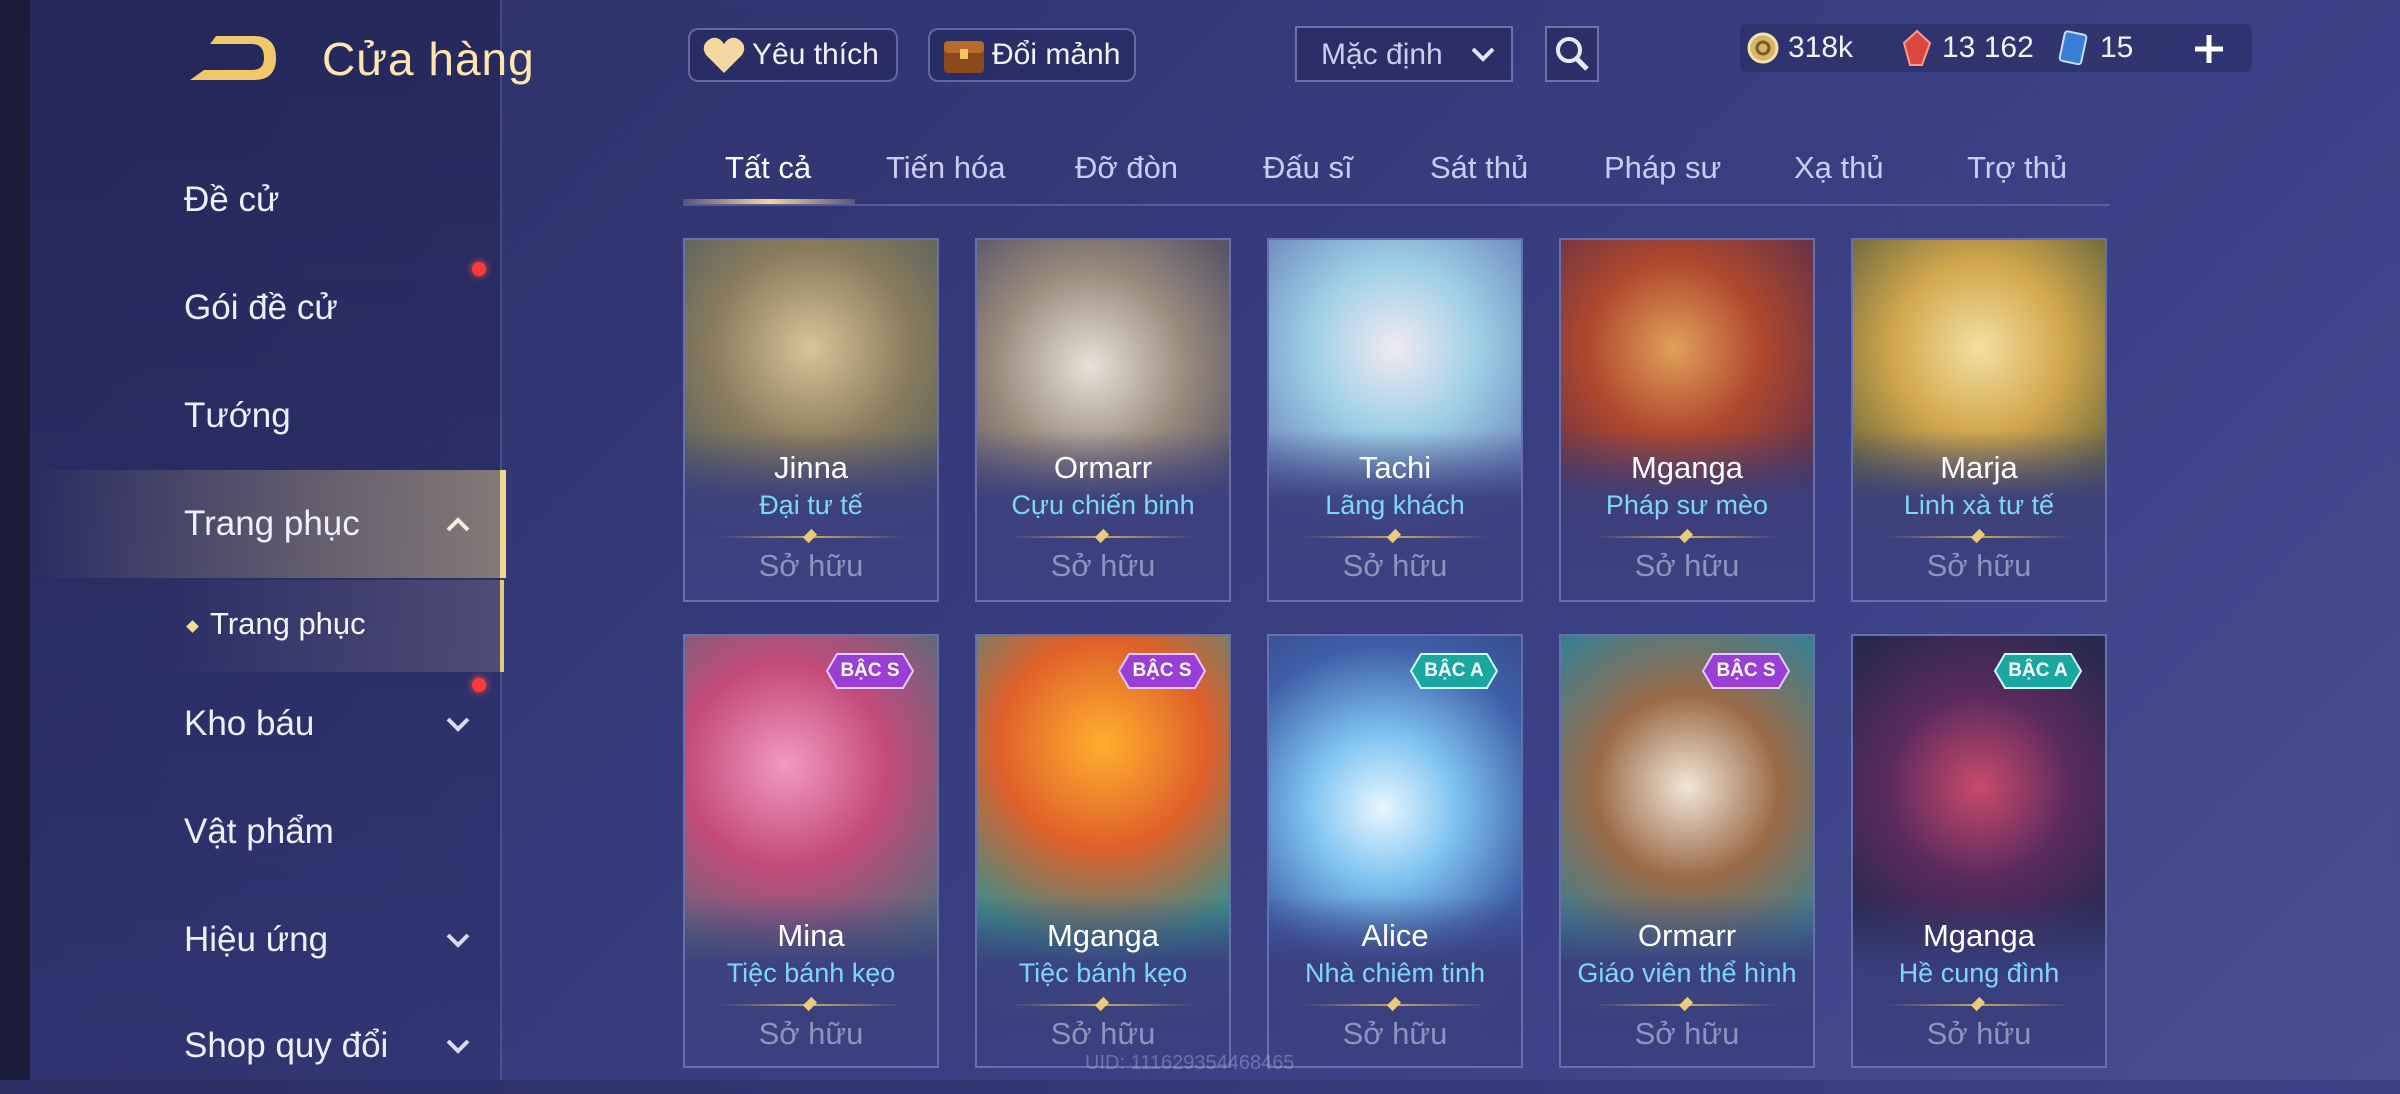 The height and width of the screenshot is (1094, 2400). What do you see at coordinates (1917, 47) in the screenshot?
I see `red-gem-icon` at bounding box center [1917, 47].